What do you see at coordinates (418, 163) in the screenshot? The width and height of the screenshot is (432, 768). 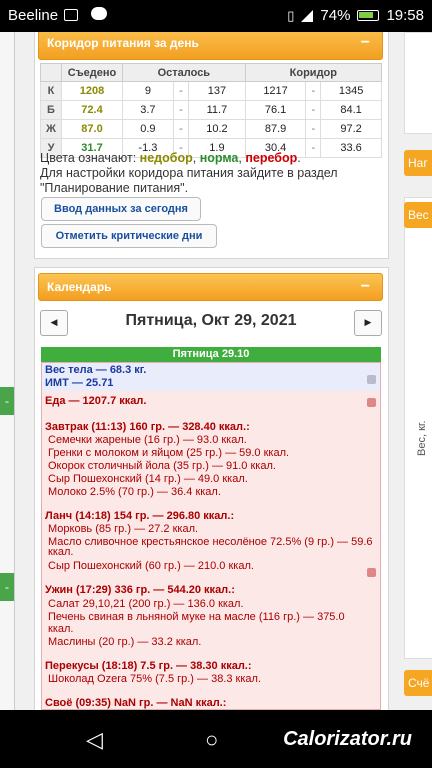 I see `right-tab-nag: Наг` at bounding box center [418, 163].